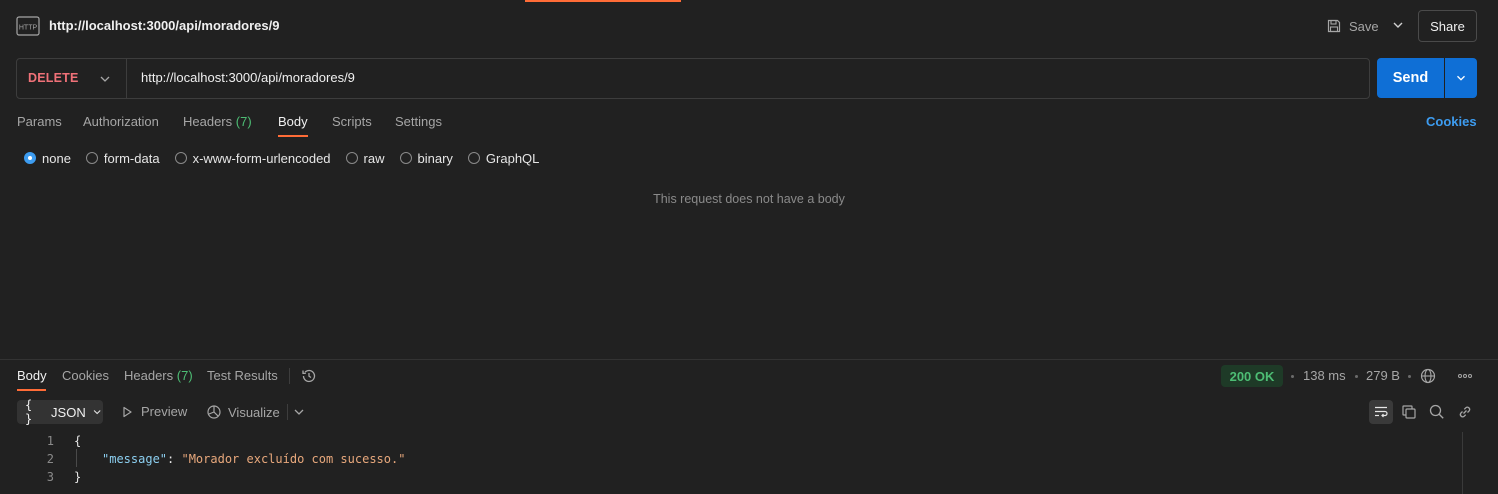  What do you see at coordinates (1451, 121) in the screenshot?
I see `cookies-link: Cookies` at bounding box center [1451, 121].